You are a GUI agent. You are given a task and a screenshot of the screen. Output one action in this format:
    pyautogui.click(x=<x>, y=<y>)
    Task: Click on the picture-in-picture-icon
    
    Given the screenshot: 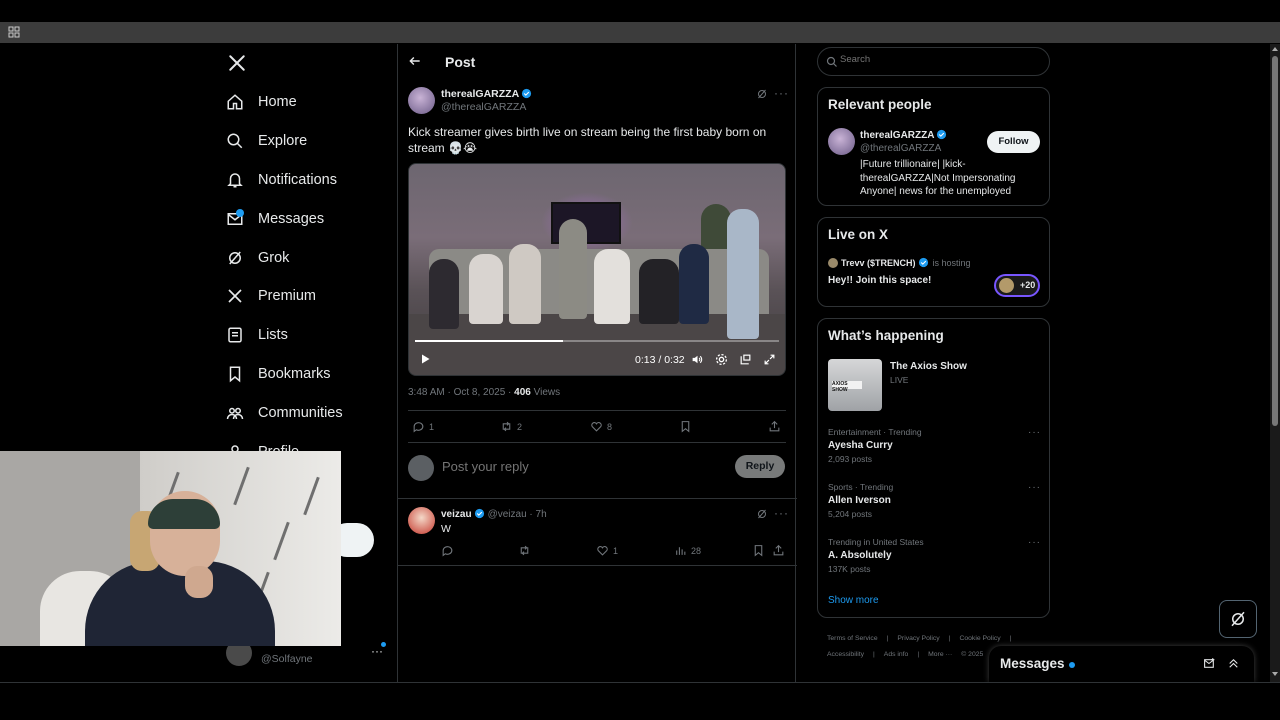 What is the action you would take?
    pyautogui.click(x=745, y=359)
    